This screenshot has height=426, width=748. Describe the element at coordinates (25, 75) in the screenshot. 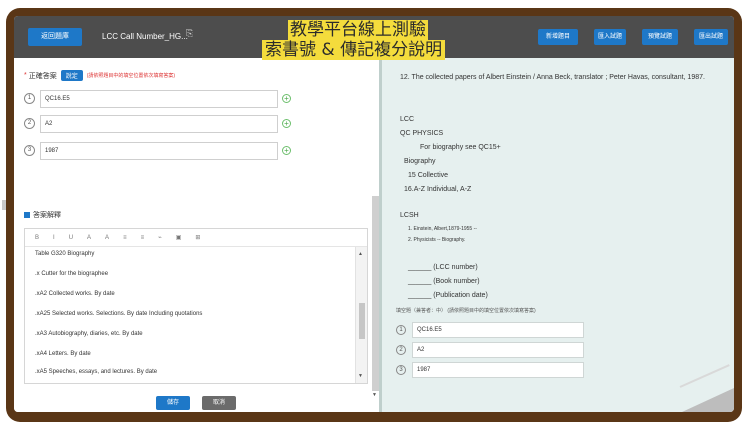

I see `required-mark: *` at that location.